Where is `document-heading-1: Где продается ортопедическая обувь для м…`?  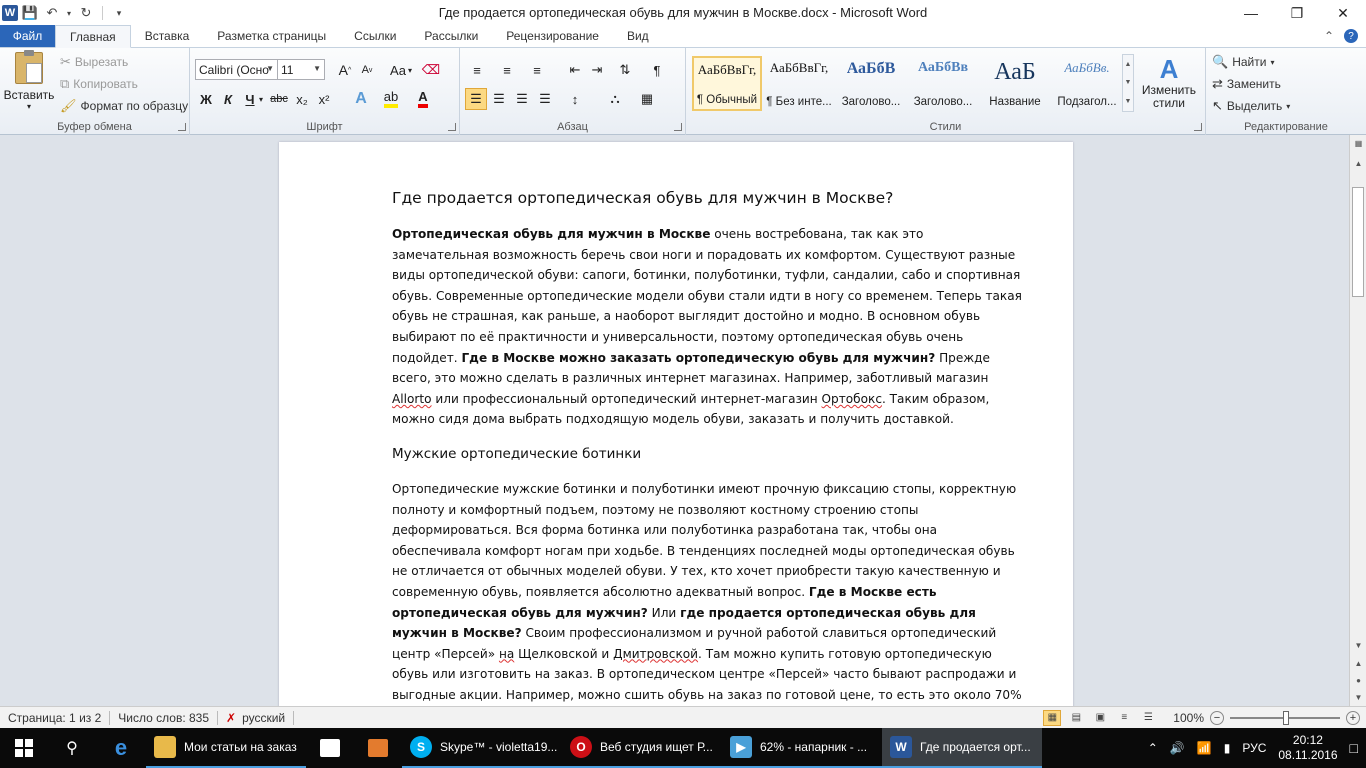
document-heading-1: Где продается ортопедическая обувь для м… is located at coordinates (707, 198).